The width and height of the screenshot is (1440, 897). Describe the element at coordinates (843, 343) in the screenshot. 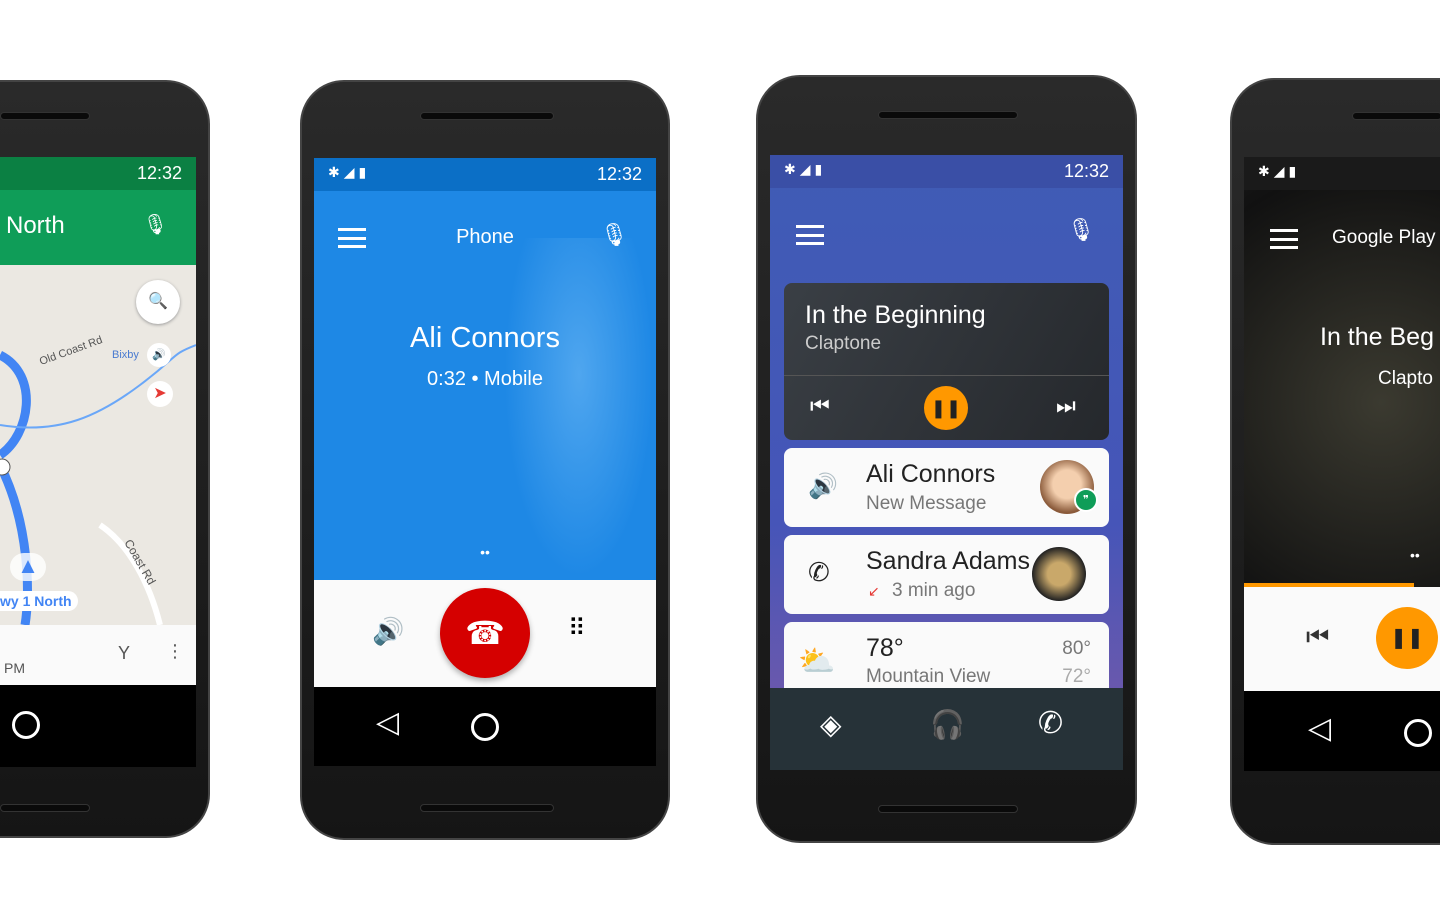

I see `track-artist: Claptone` at that location.